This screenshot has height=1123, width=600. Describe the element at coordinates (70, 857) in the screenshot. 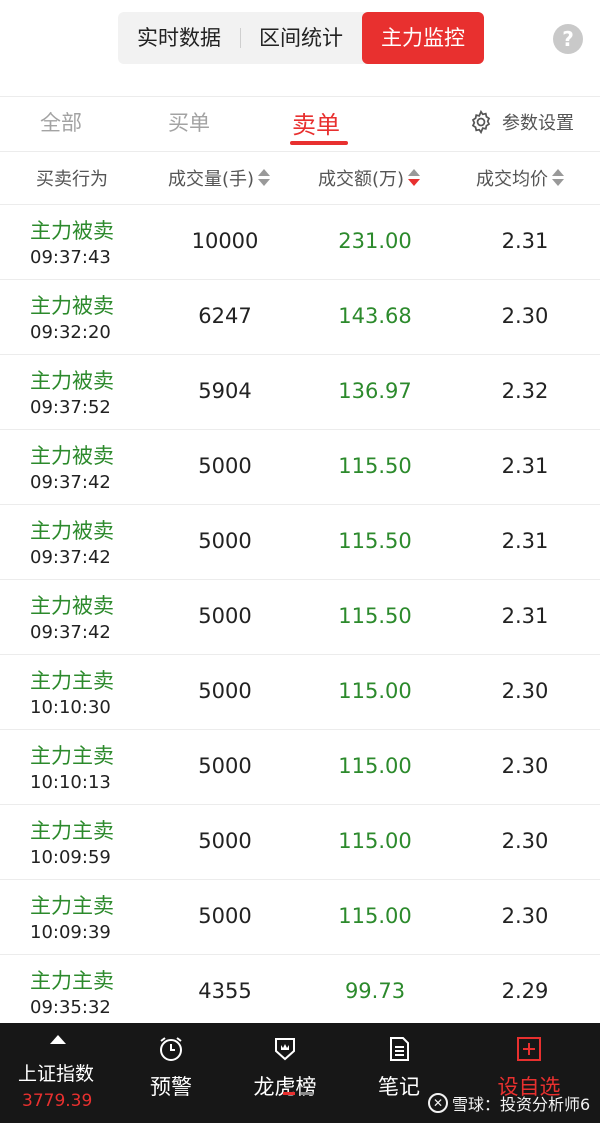

I see `trade-time: 10:09:59` at that location.